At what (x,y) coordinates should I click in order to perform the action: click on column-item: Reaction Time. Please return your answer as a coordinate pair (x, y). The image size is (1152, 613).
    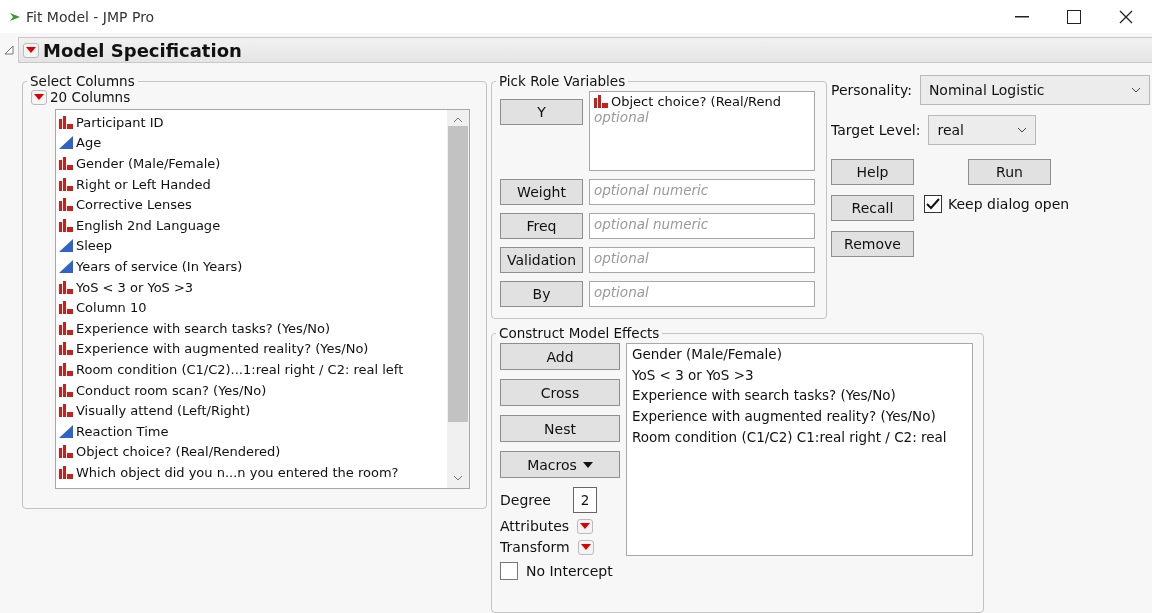
    Looking at the image, I should click on (253, 431).